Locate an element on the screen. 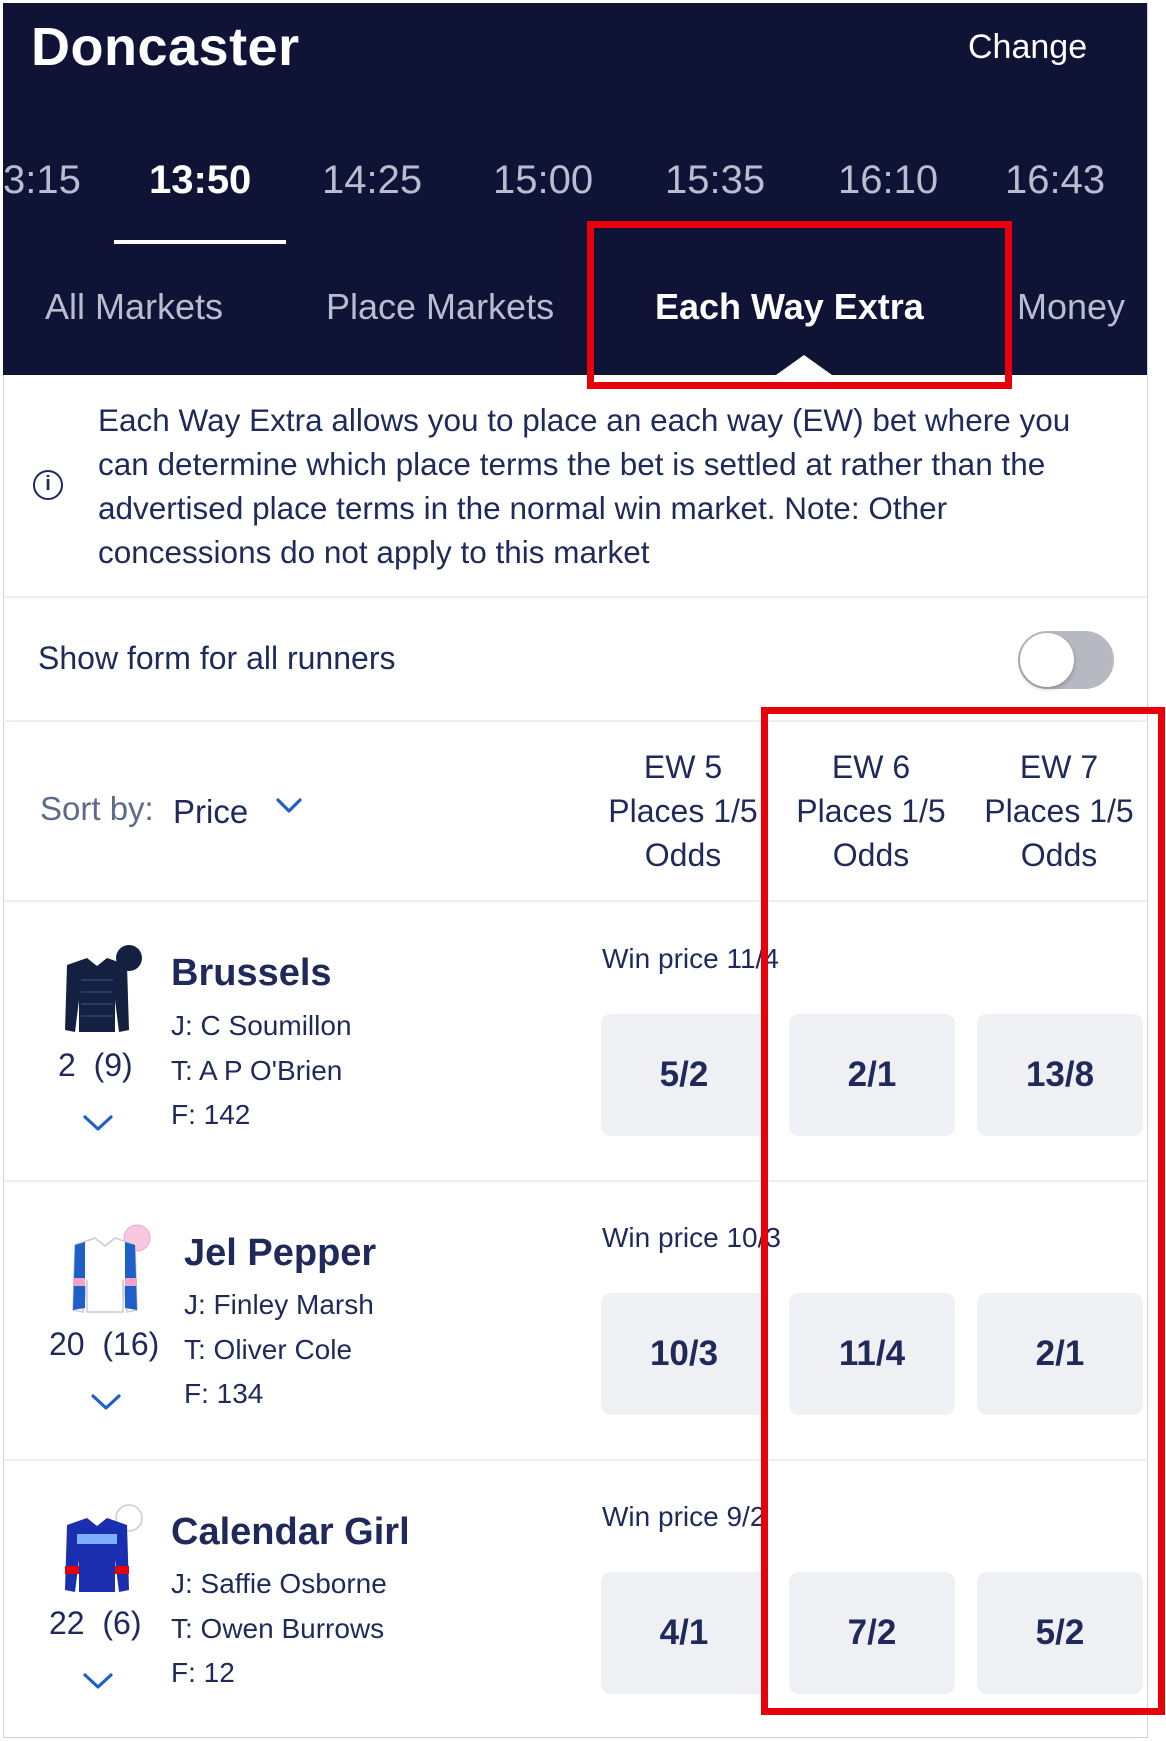 The height and width of the screenshot is (1741, 1166). tab-money: Money is located at coordinates (1071, 307).